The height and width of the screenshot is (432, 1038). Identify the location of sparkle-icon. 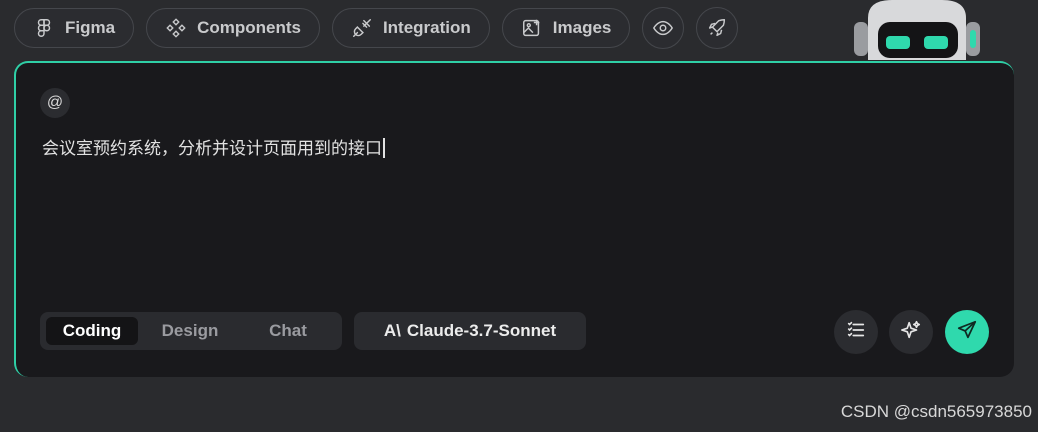
(911, 332).